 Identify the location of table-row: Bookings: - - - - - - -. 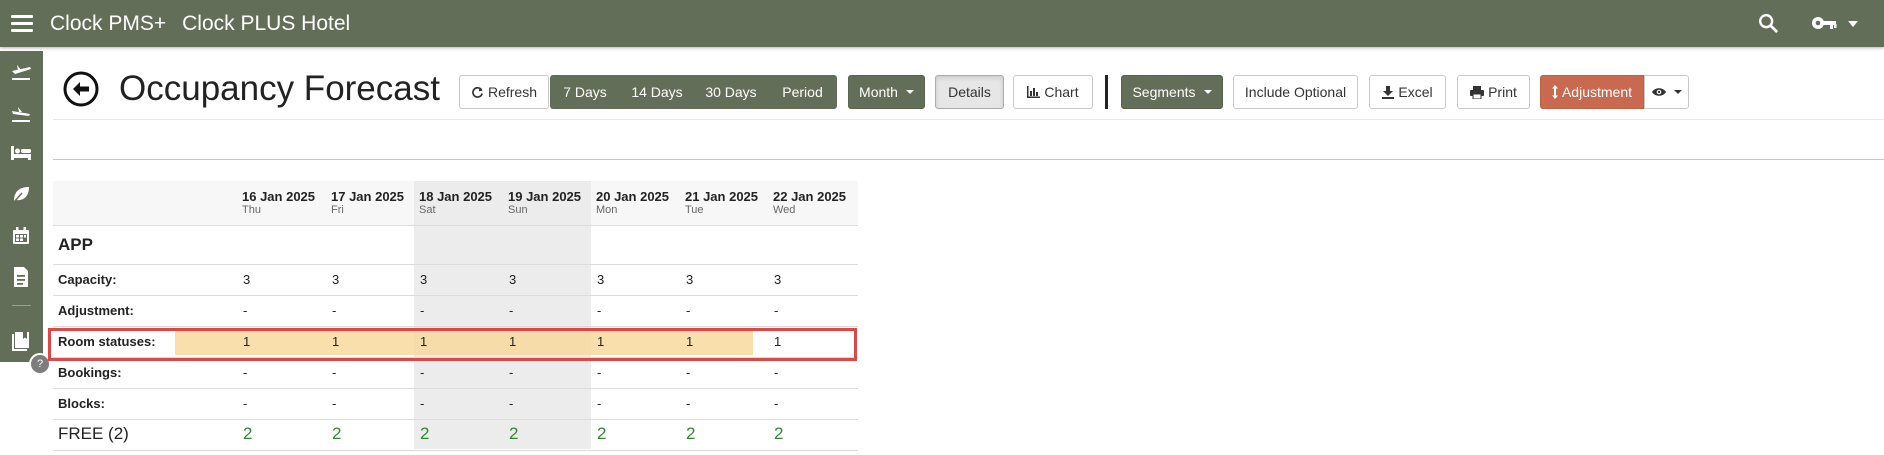
(455, 373).